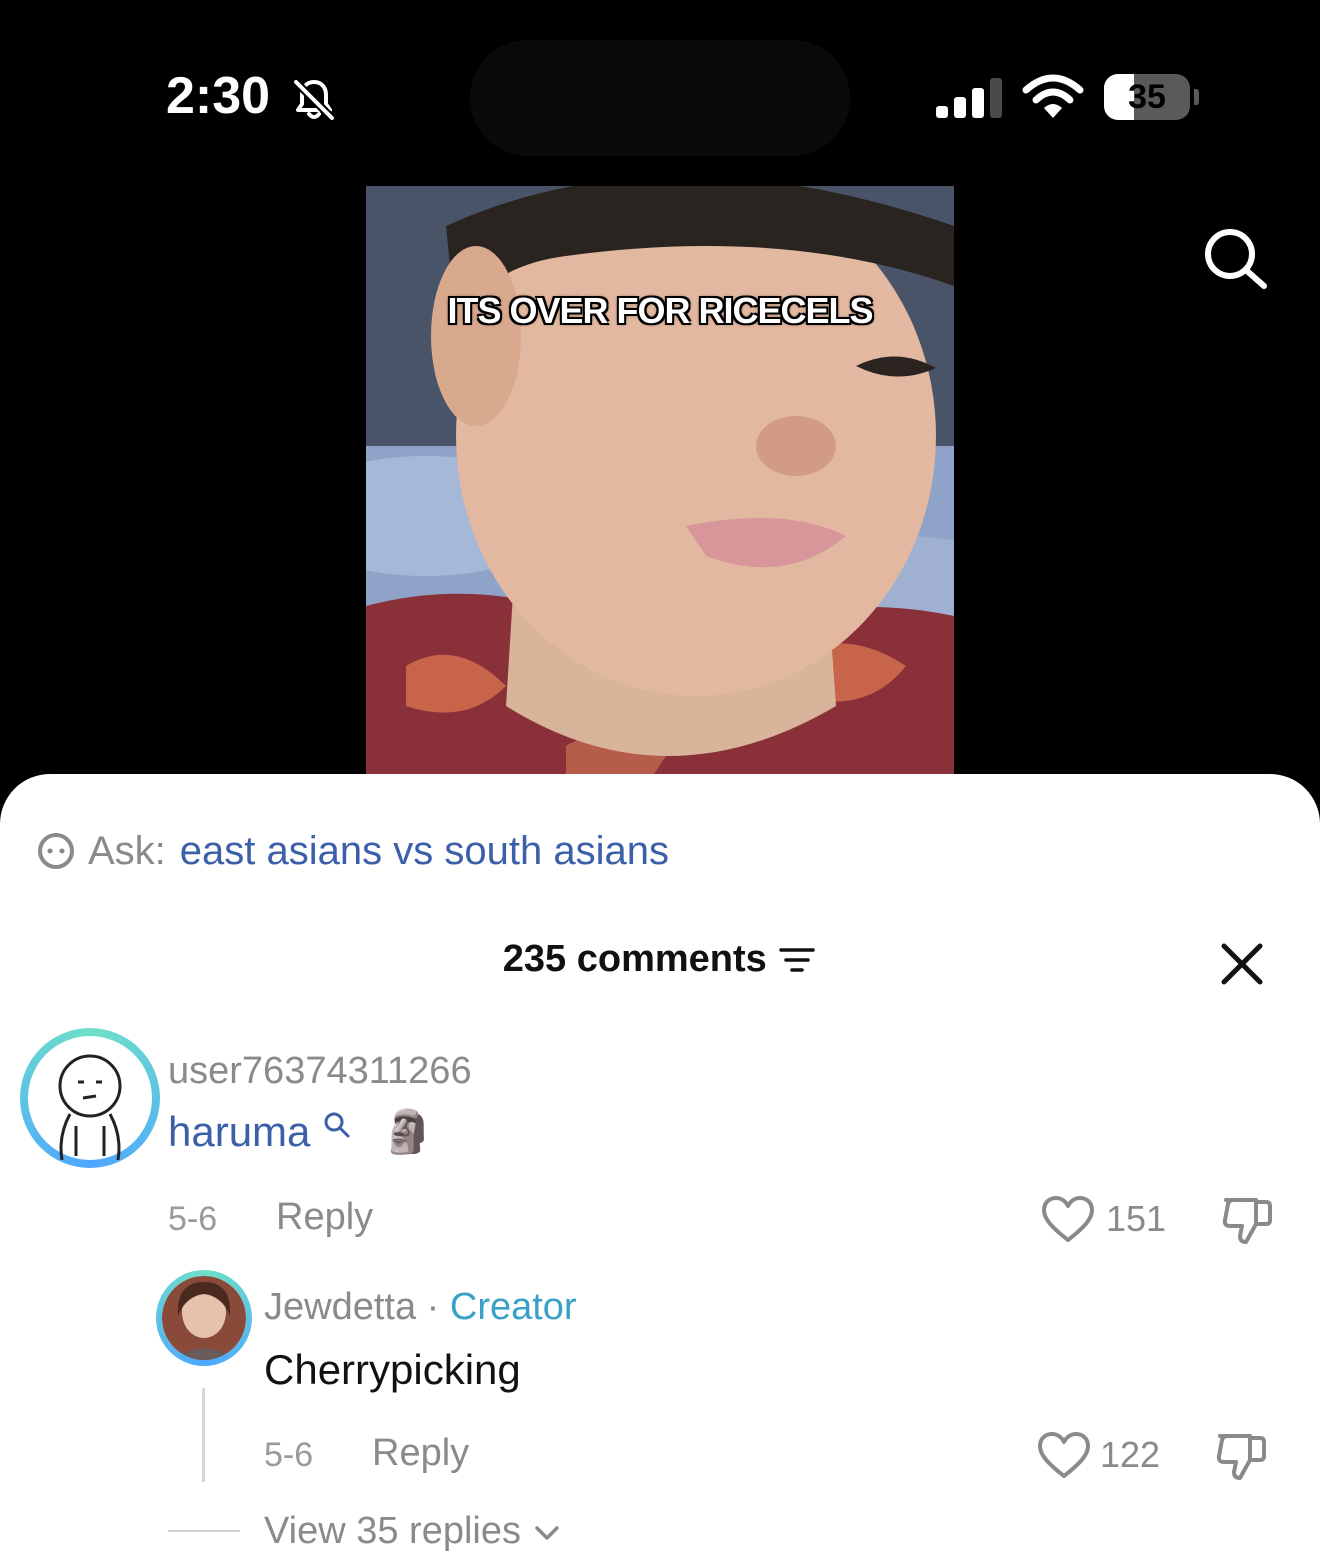 The image size is (1320, 1566). Describe the element at coordinates (203, 1435) in the screenshot. I see `thread-line` at that location.